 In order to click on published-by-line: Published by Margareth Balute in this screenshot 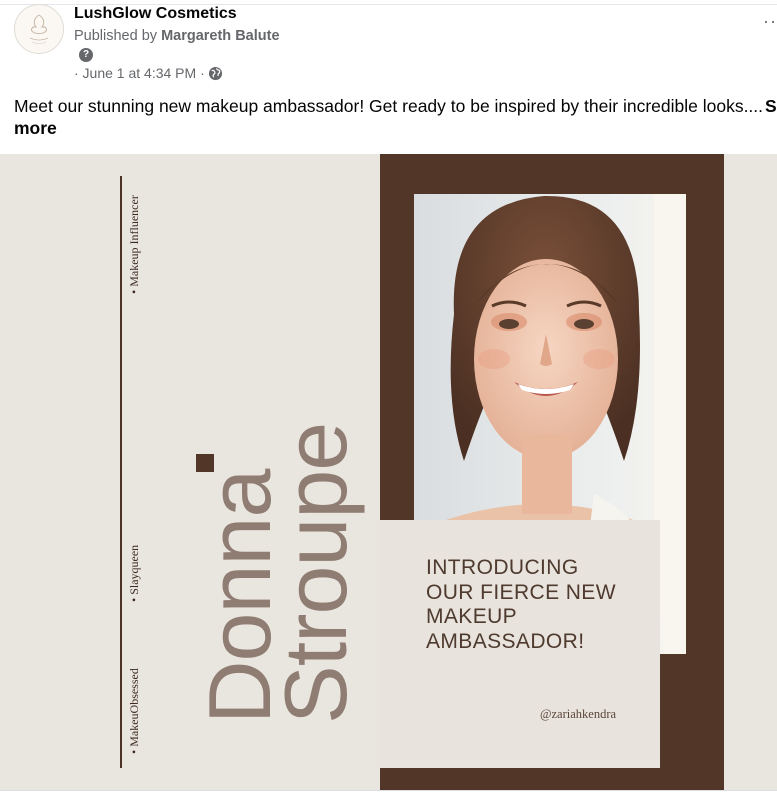, I will do `click(177, 36)`.